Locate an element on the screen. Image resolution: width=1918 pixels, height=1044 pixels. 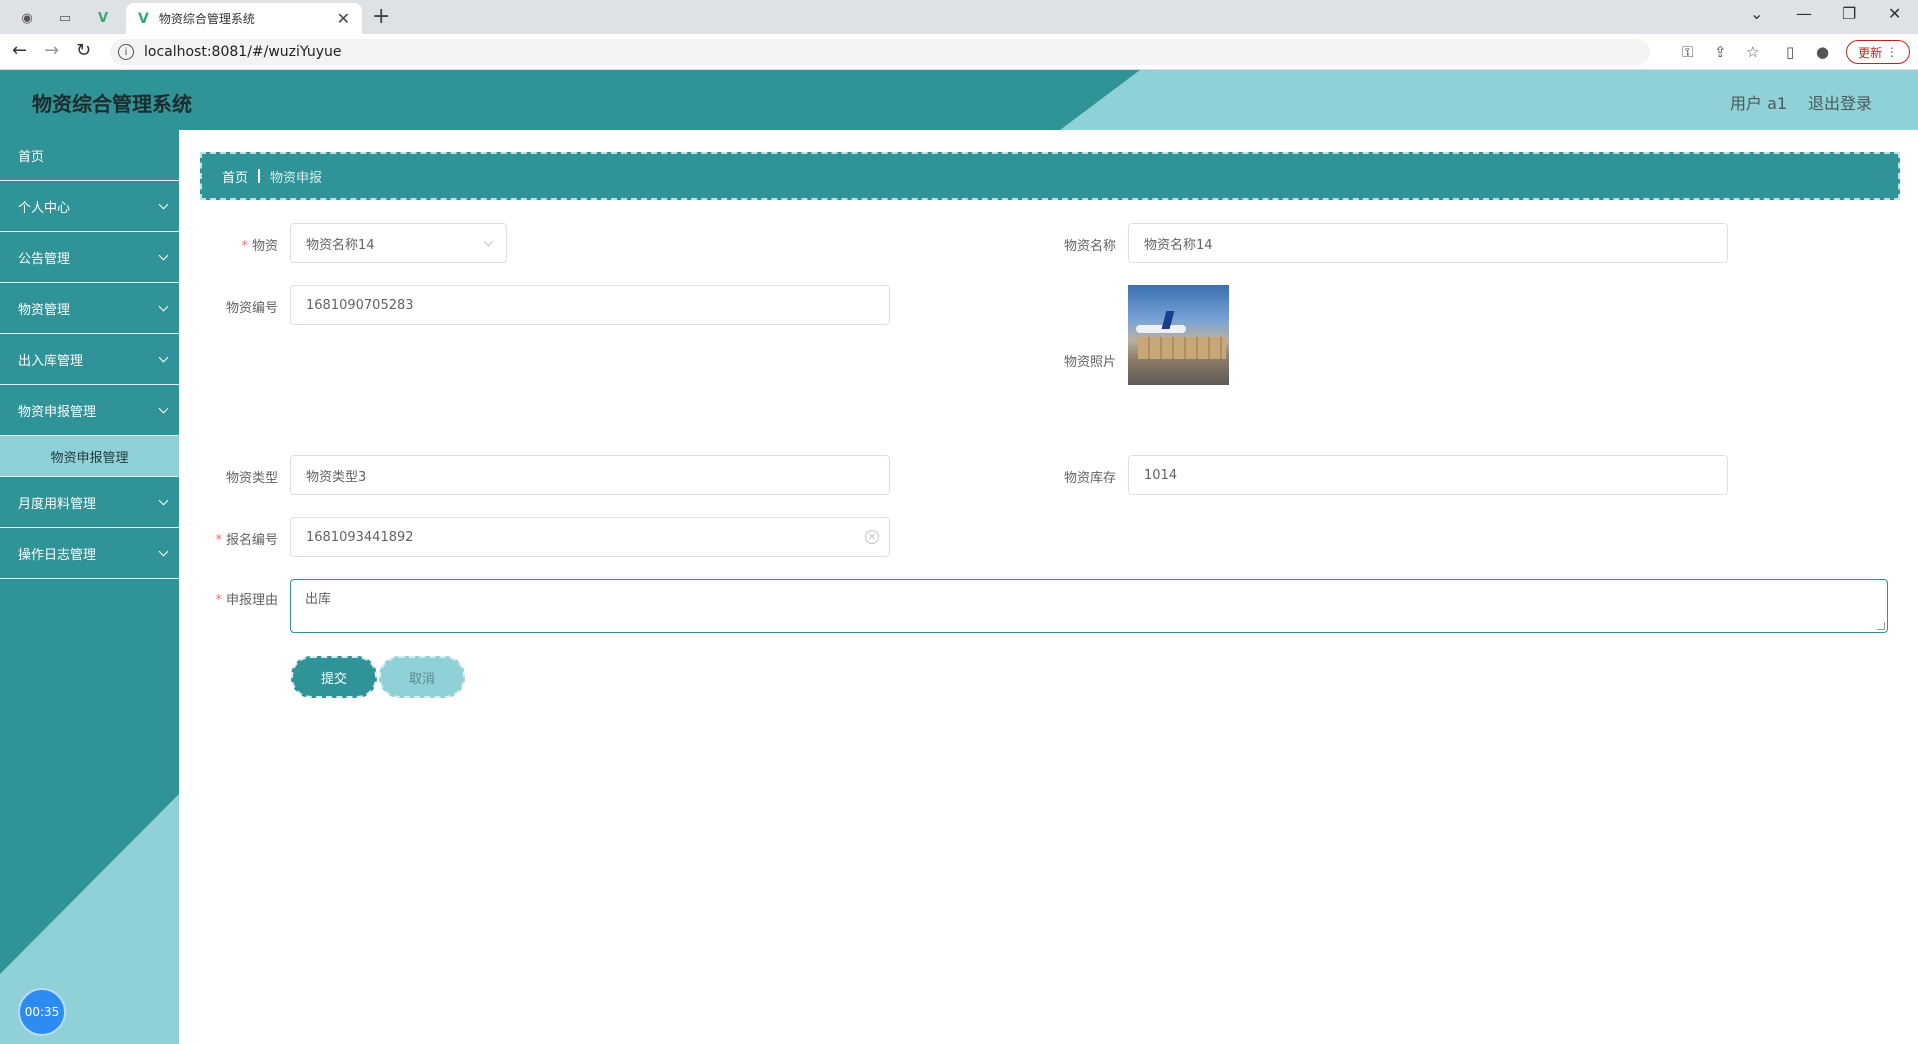
clear-icon: ✕ is located at coordinates (872, 537).